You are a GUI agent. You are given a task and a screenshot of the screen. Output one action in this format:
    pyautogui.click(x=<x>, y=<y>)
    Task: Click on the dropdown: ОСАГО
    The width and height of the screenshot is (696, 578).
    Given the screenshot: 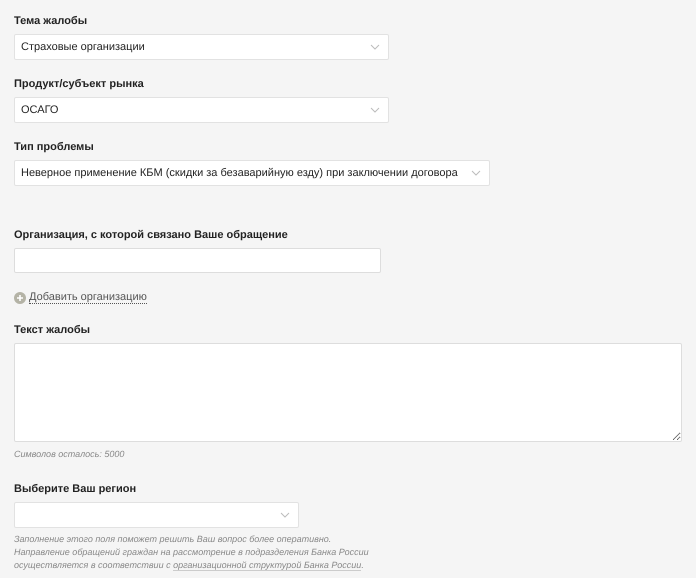 What is the action you would take?
    pyautogui.click(x=201, y=110)
    